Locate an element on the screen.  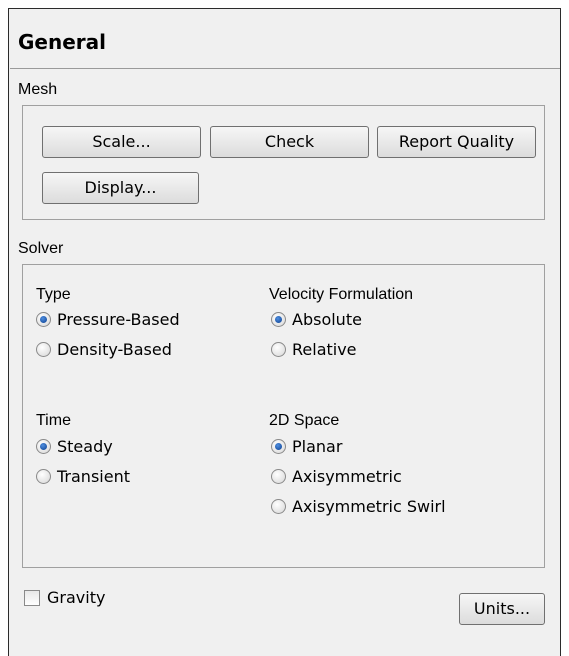
radio-label: Axisymmetric Swirl is located at coordinates (369, 506).